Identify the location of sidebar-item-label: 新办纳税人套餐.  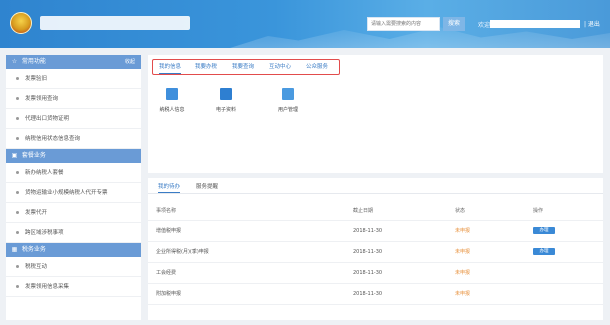
(44, 173).